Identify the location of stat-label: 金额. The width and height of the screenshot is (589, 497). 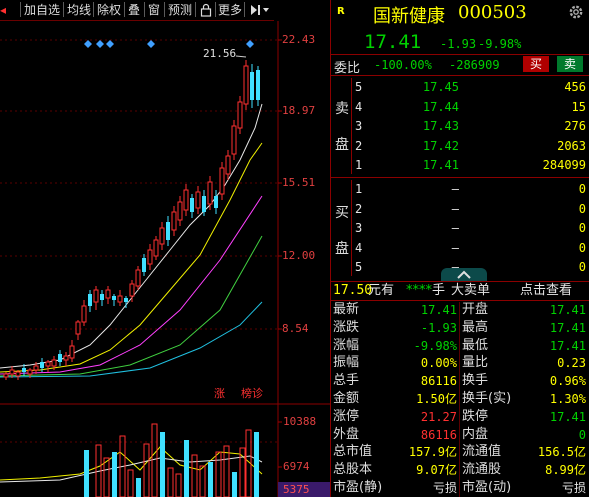
(346, 398).